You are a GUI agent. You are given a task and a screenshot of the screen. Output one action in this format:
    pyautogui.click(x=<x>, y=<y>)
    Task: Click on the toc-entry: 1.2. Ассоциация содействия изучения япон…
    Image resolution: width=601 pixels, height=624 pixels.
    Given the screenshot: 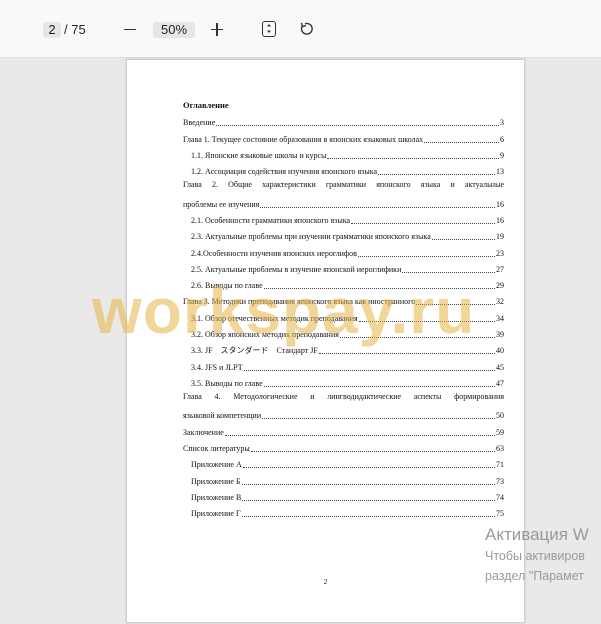 What is the action you would take?
    pyautogui.click(x=343, y=169)
    